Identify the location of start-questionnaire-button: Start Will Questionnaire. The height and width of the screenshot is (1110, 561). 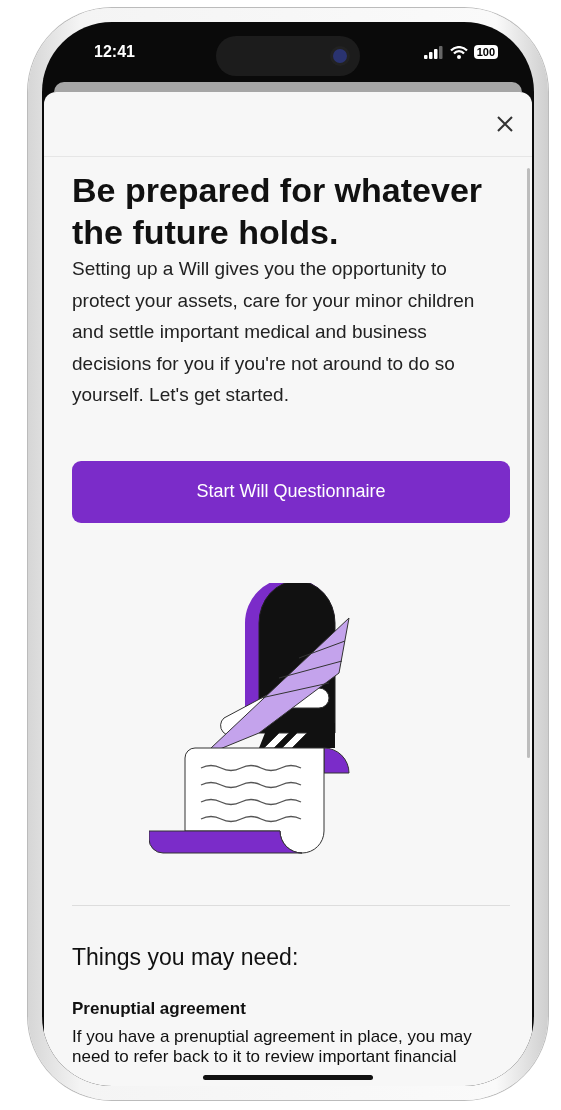
(291, 491).